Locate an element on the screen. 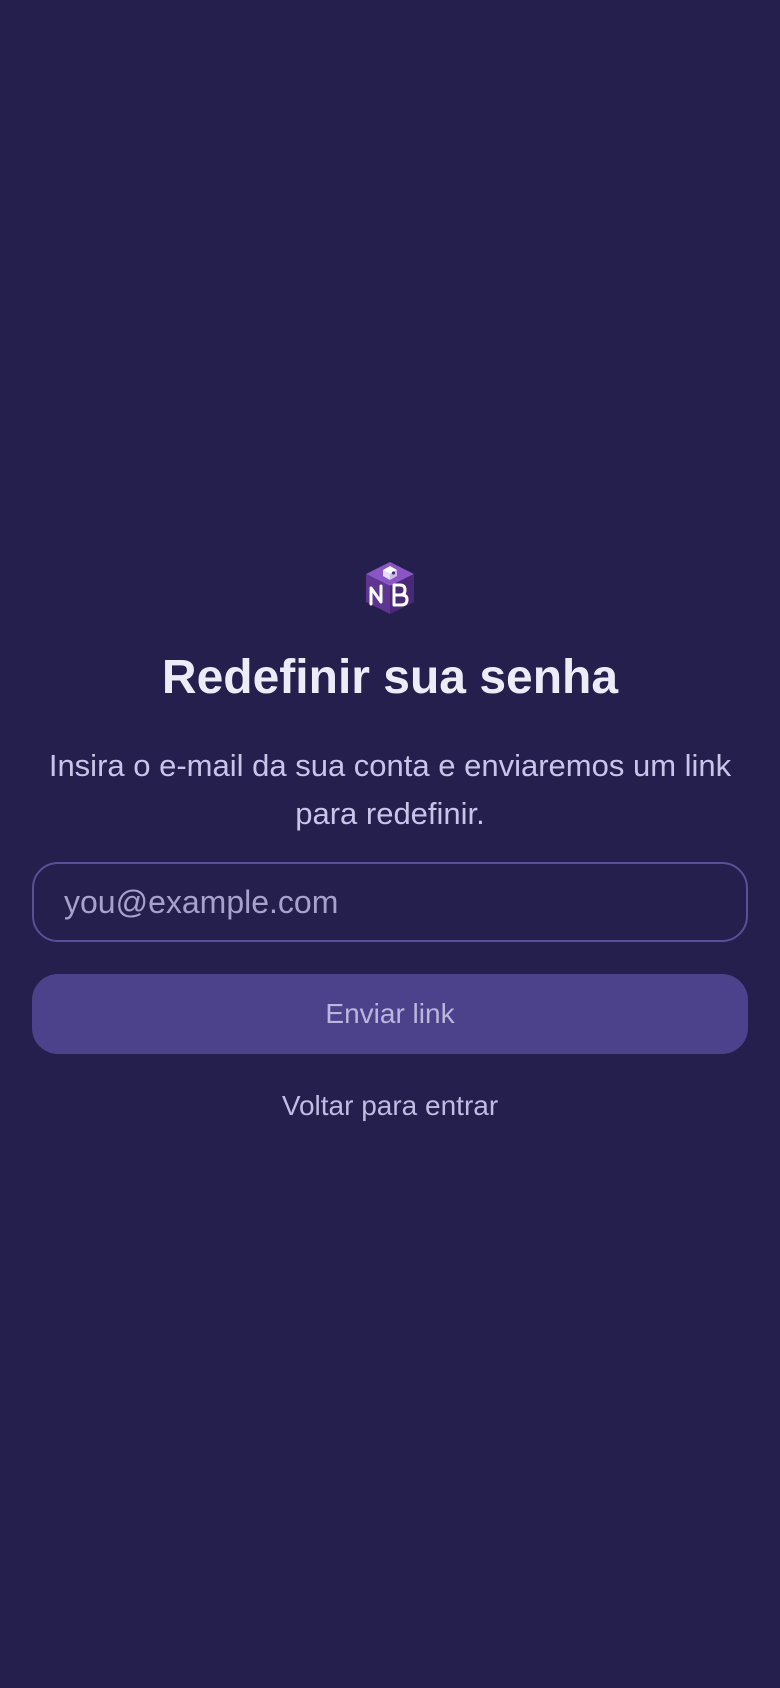  send-link-label: Enviar link is located at coordinates (390, 1013).